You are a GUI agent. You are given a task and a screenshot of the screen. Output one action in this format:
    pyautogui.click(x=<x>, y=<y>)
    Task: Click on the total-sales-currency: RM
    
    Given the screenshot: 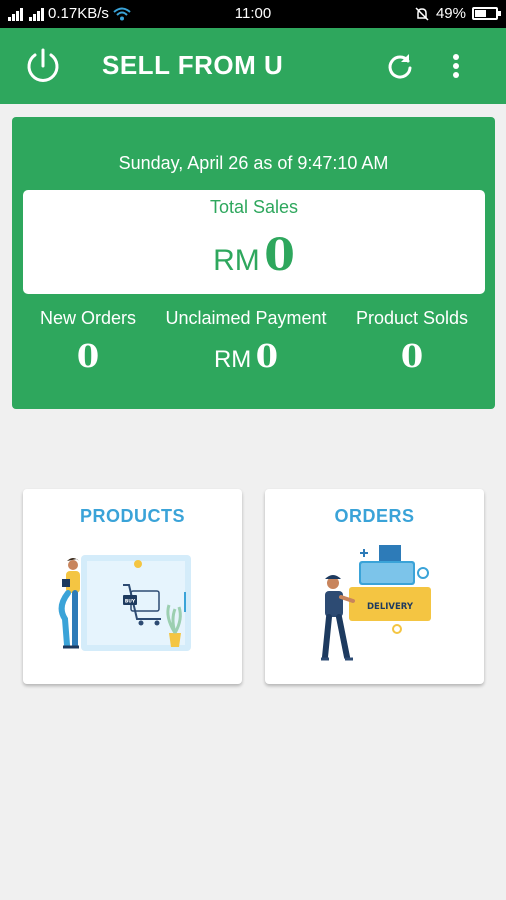 What is the action you would take?
    pyautogui.click(x=236, y=260)
    